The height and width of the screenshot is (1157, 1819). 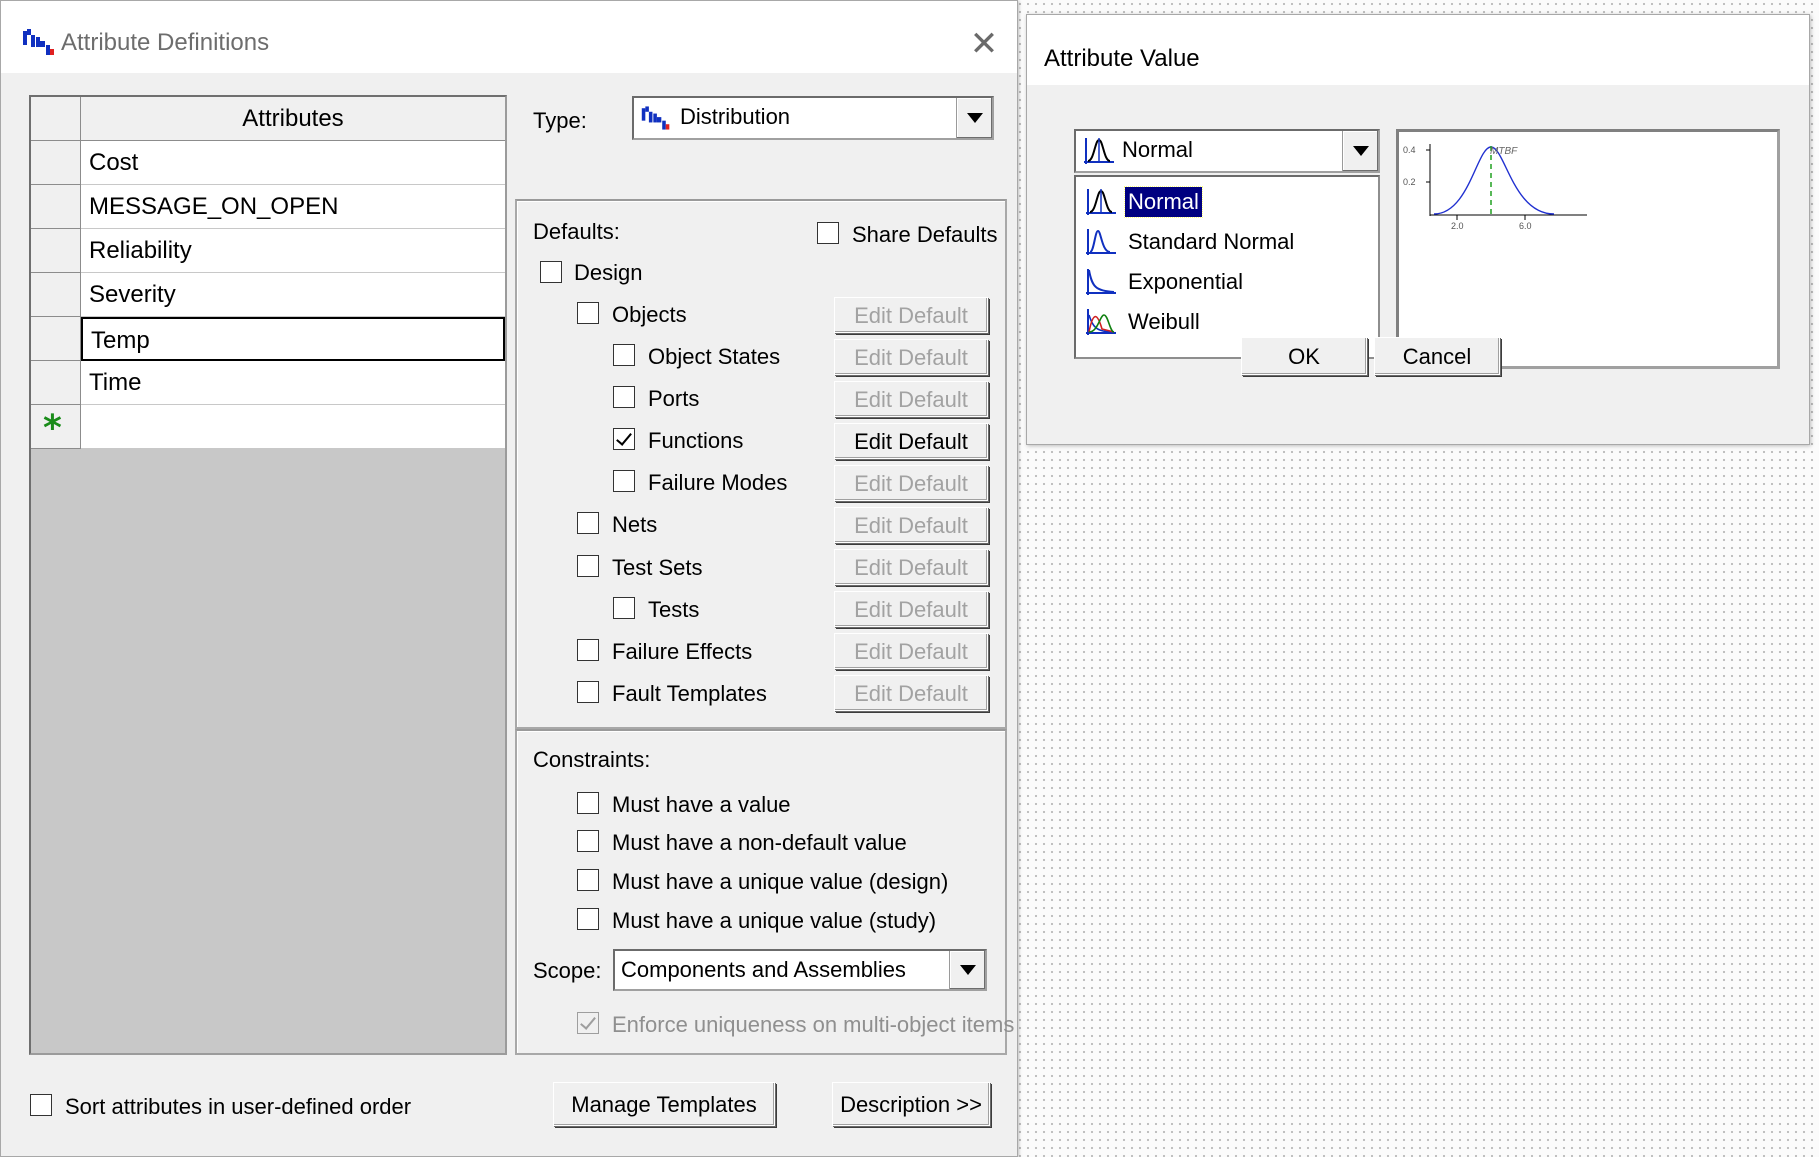 What do you see at coordinates (911, 399) in the screenshot?
I see `ports-edit-default-button: Edit Default` at bounding box center [911, 399].